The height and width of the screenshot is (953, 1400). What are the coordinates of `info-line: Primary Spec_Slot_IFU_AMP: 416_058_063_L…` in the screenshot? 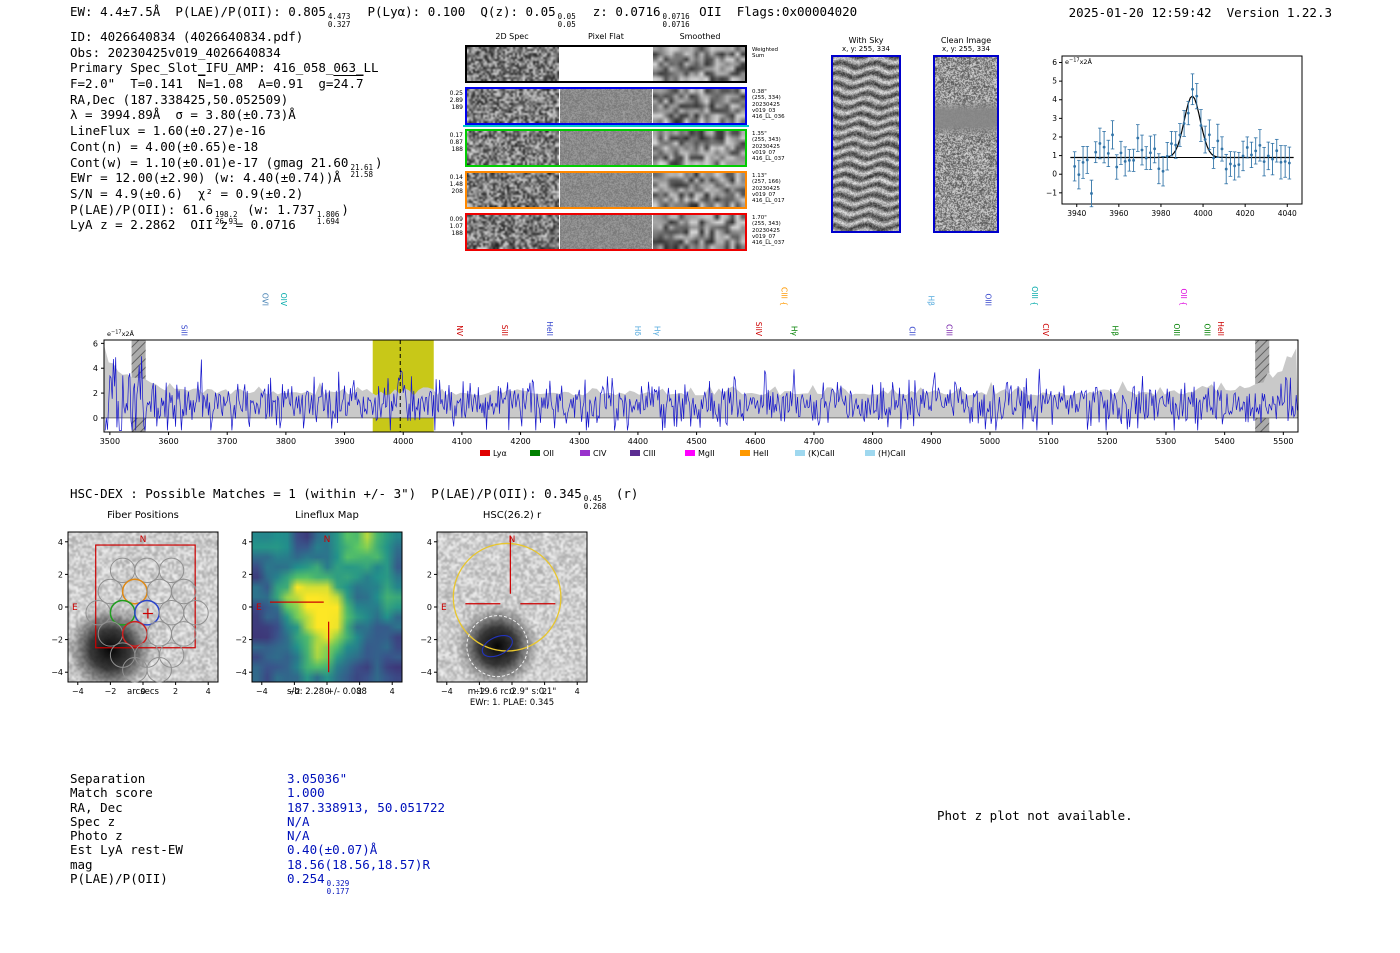 It's located at (224, 68).